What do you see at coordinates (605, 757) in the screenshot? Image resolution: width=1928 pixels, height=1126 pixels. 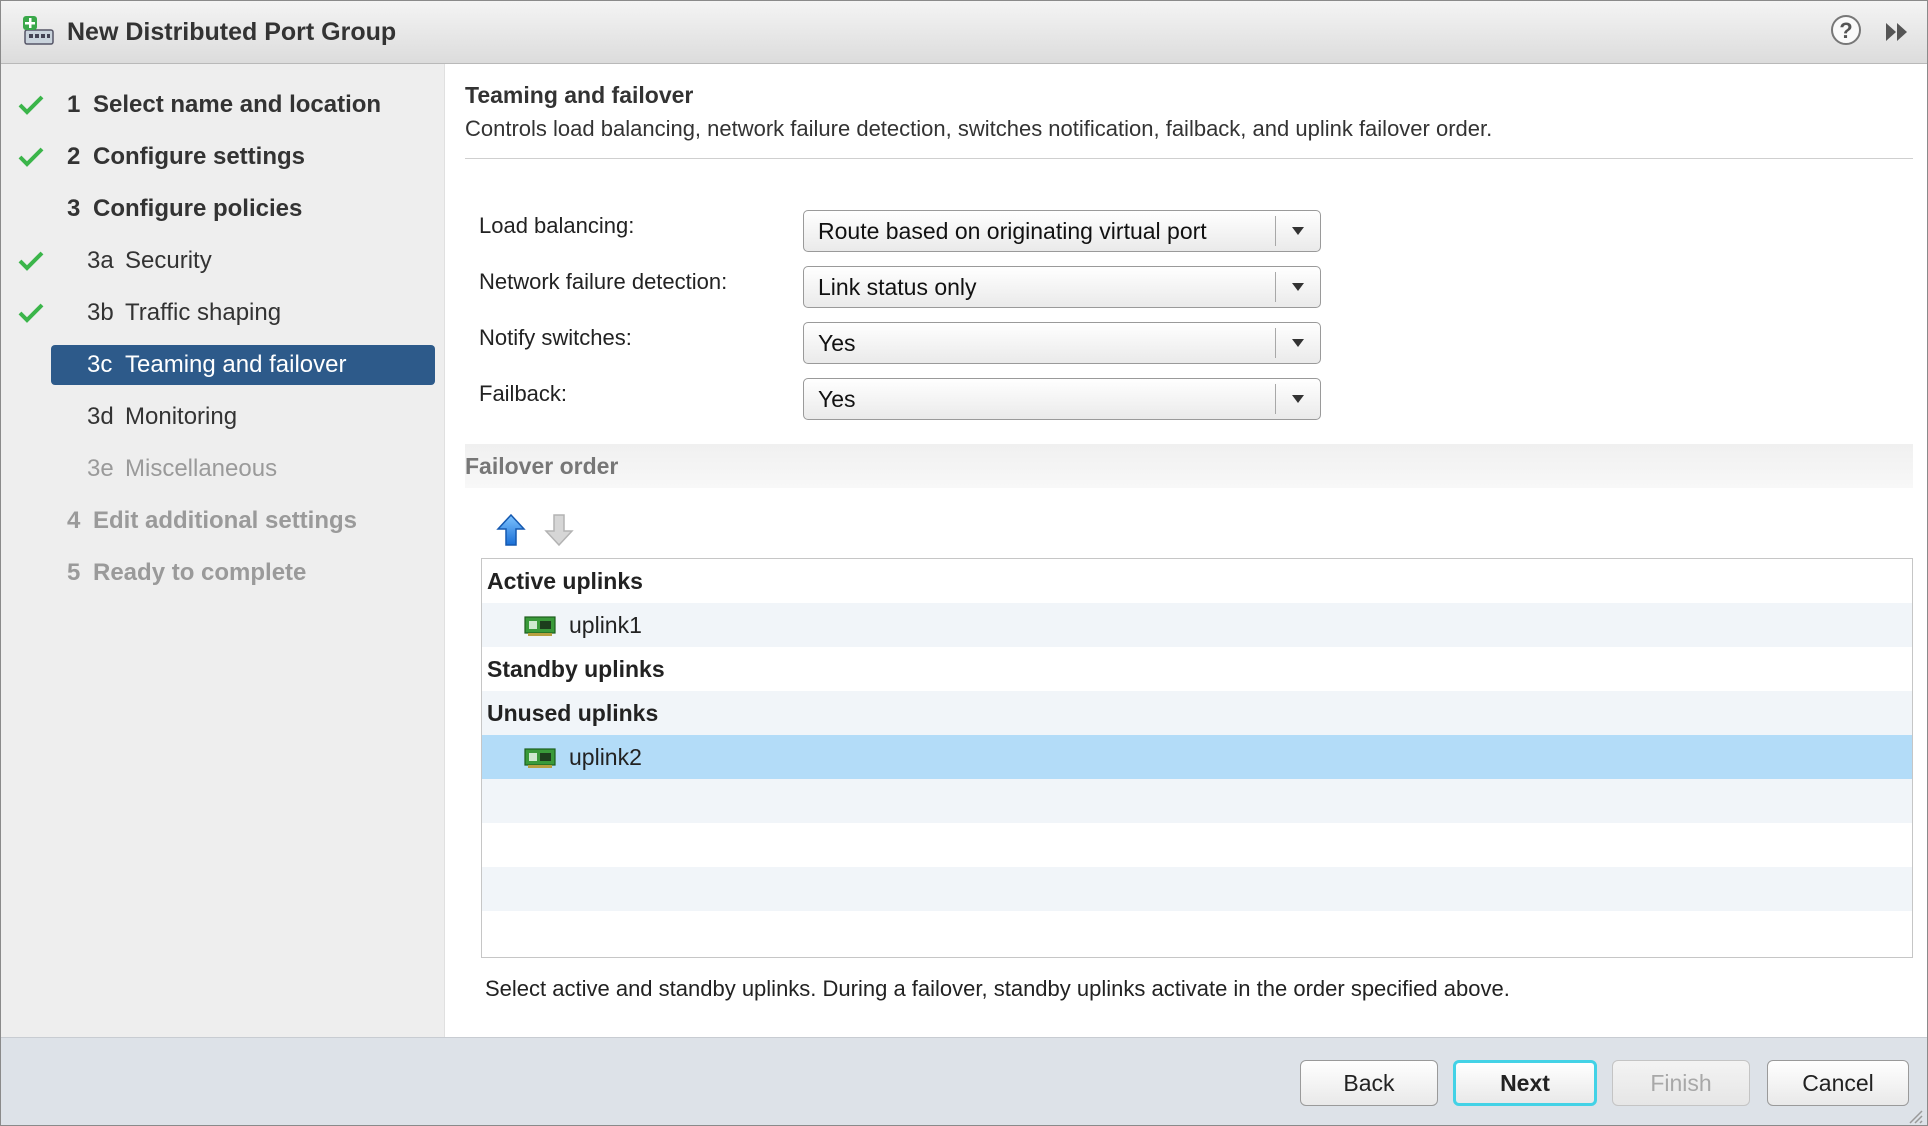 I see `uplink-label: uplink2` at bounding box center [605, 757].